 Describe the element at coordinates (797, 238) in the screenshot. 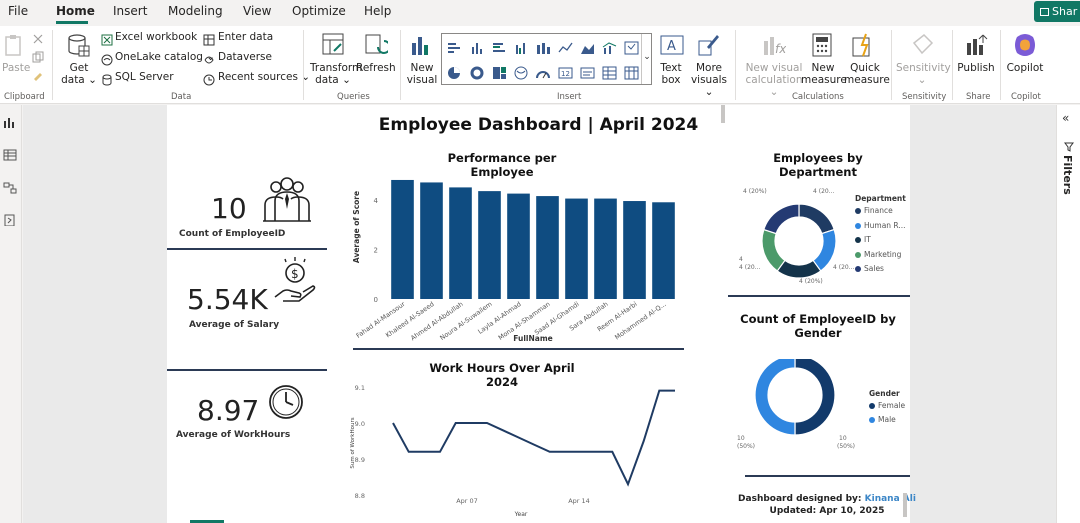

I see `department-donut-chart: 4 (20%) 4 (20...44 (20... 4 (20...4 (20%)` at that location.